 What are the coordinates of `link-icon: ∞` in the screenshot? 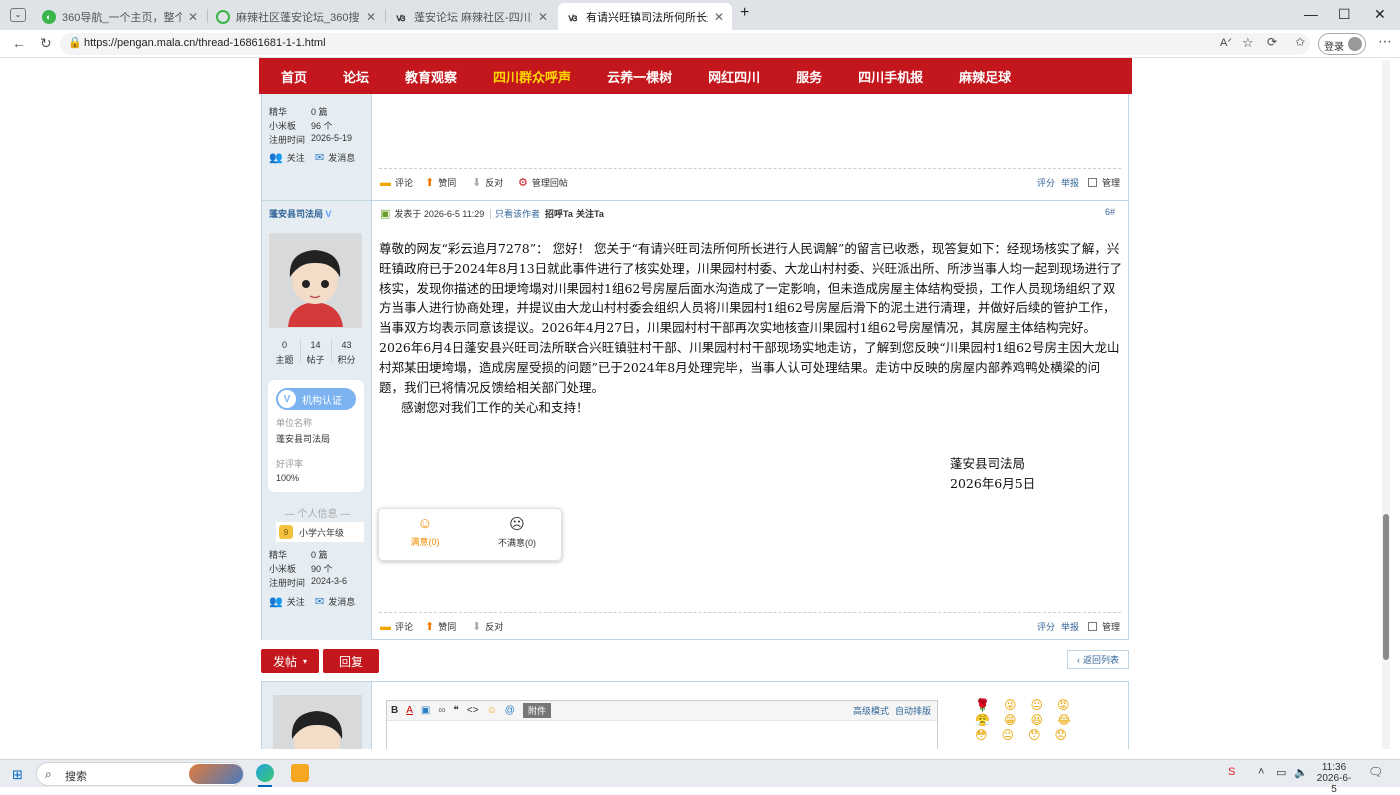 It's located at (441, 710).